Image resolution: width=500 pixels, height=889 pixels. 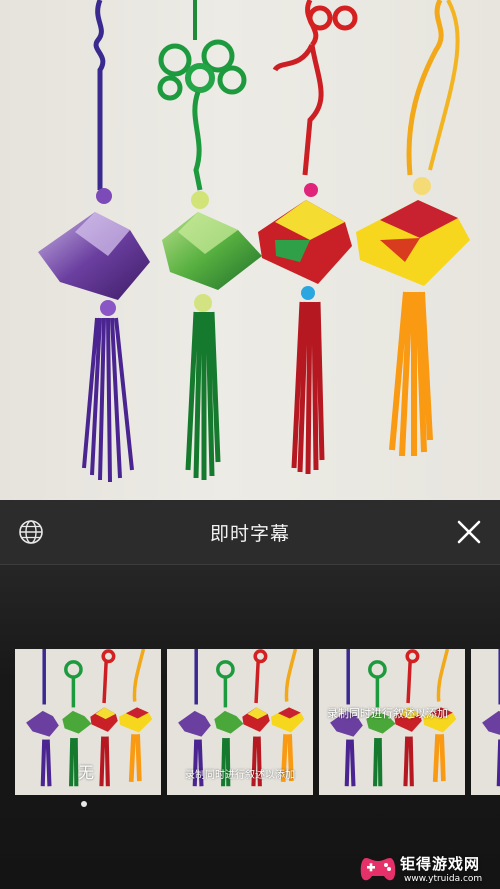 I want to click on watermark-name: 钜得游戏网, so click(x=440, y=864).